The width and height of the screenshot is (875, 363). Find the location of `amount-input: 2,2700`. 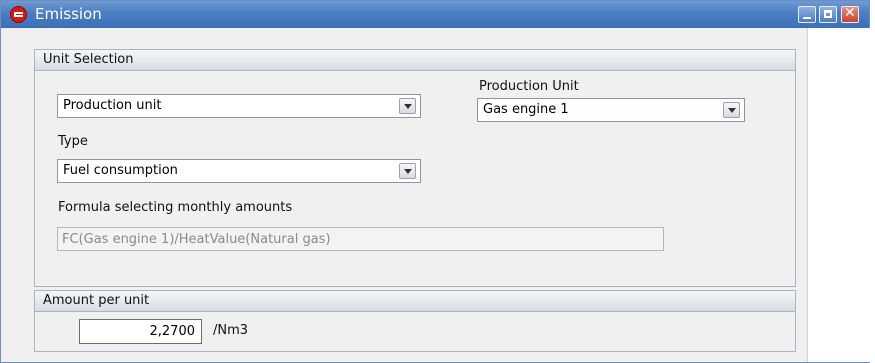

amount-input: 2,2700 is located at coordinates (140, 331).